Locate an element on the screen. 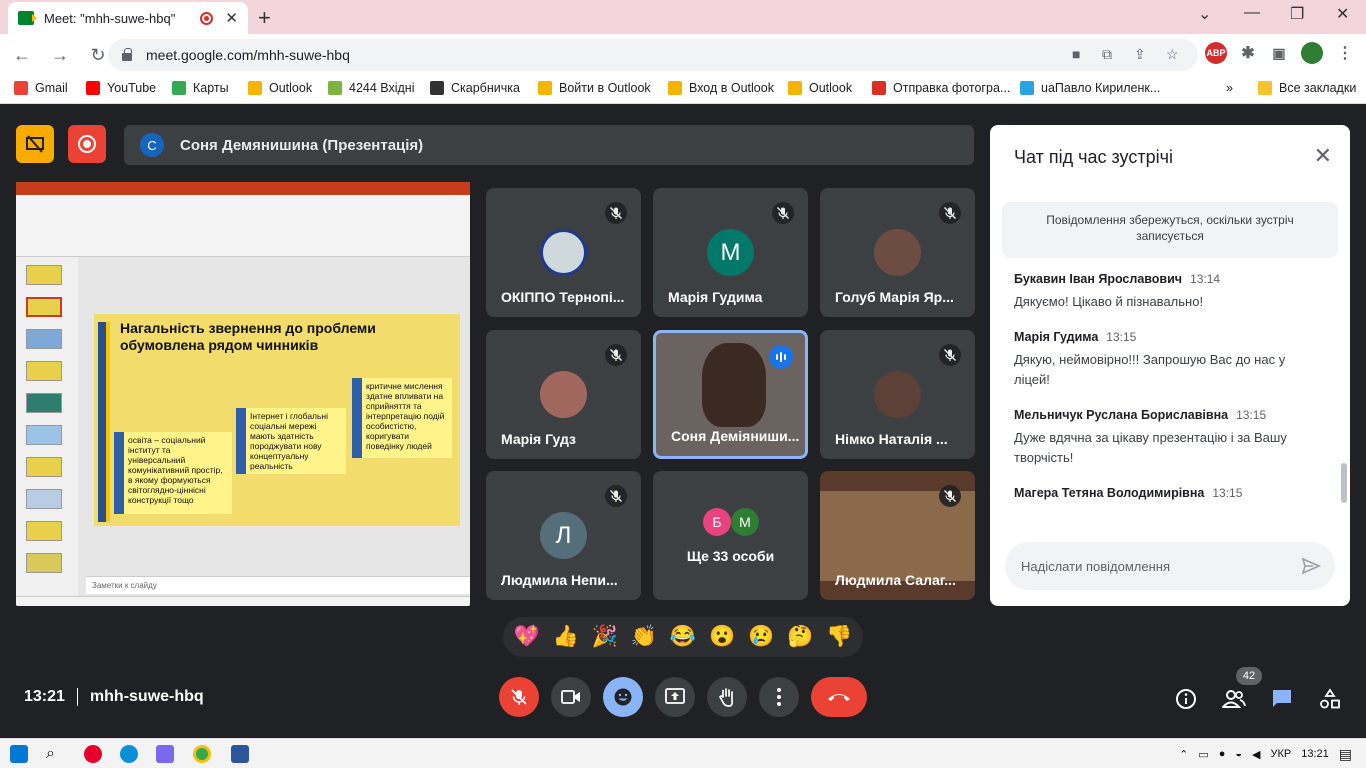  reaction-emoji-button: 🤔 is located at coordinates (800, 637).